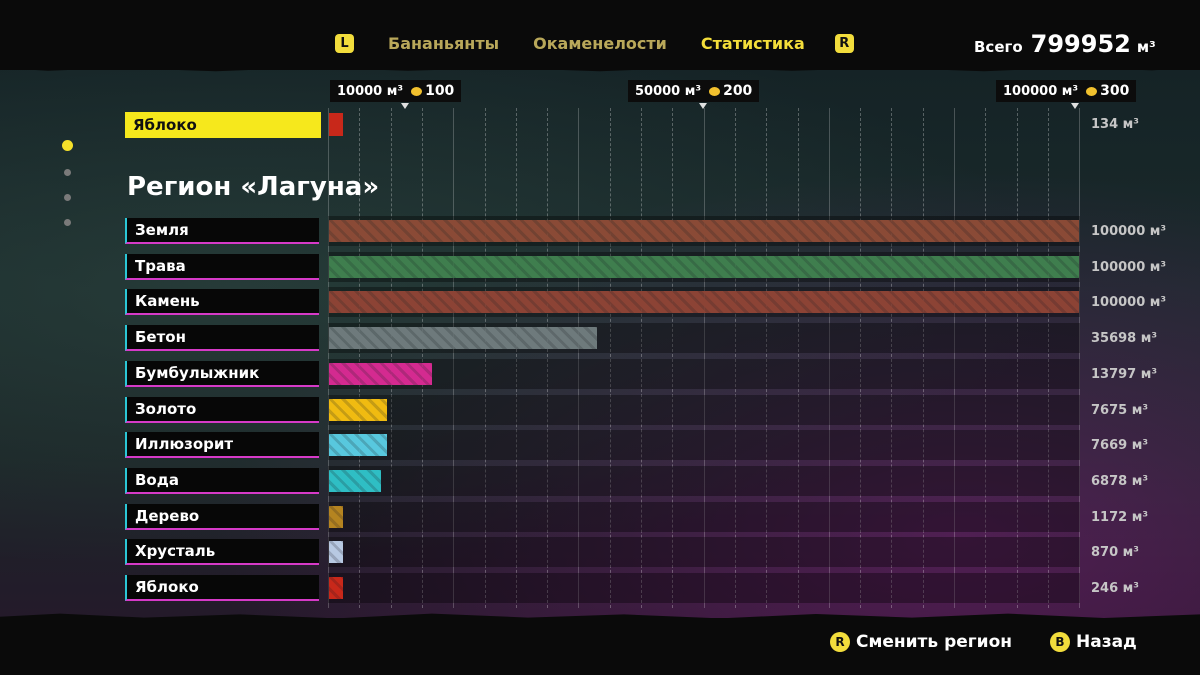 The height and width of the screenshot is (675, 1200). Describe the element at coordinates (998, 47) in the screenshot. I see `total-label: Всего` at that location.